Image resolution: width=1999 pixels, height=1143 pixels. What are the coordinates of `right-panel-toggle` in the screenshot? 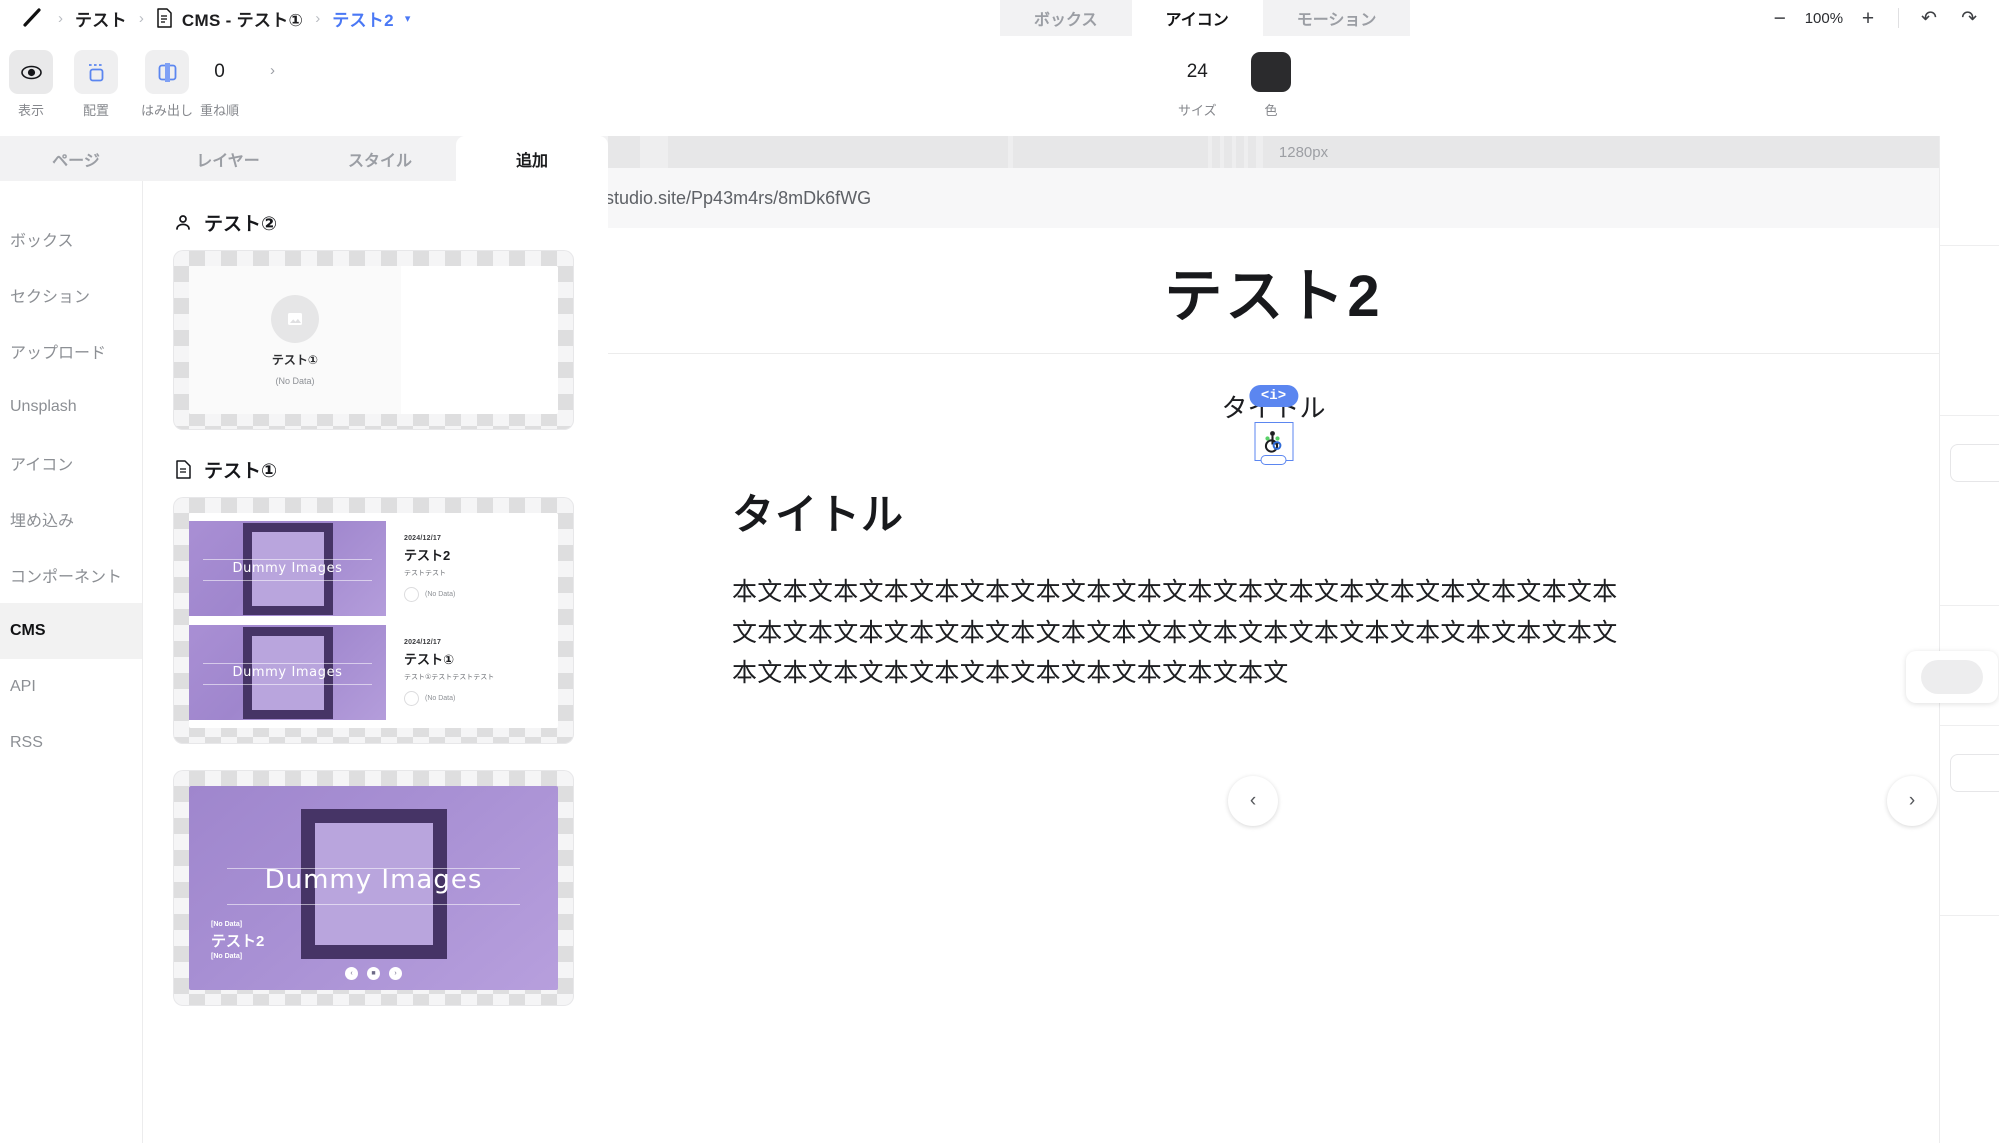 It's located at (1952, 677).